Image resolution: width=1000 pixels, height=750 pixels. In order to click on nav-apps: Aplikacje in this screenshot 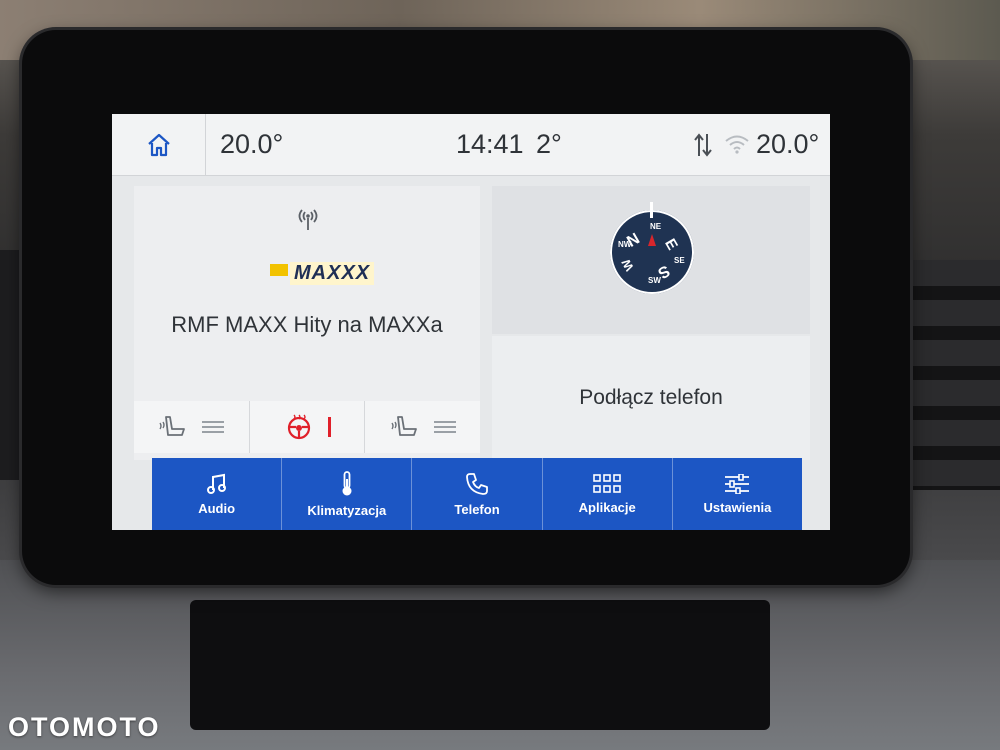, I will do `click(608, 494)`.